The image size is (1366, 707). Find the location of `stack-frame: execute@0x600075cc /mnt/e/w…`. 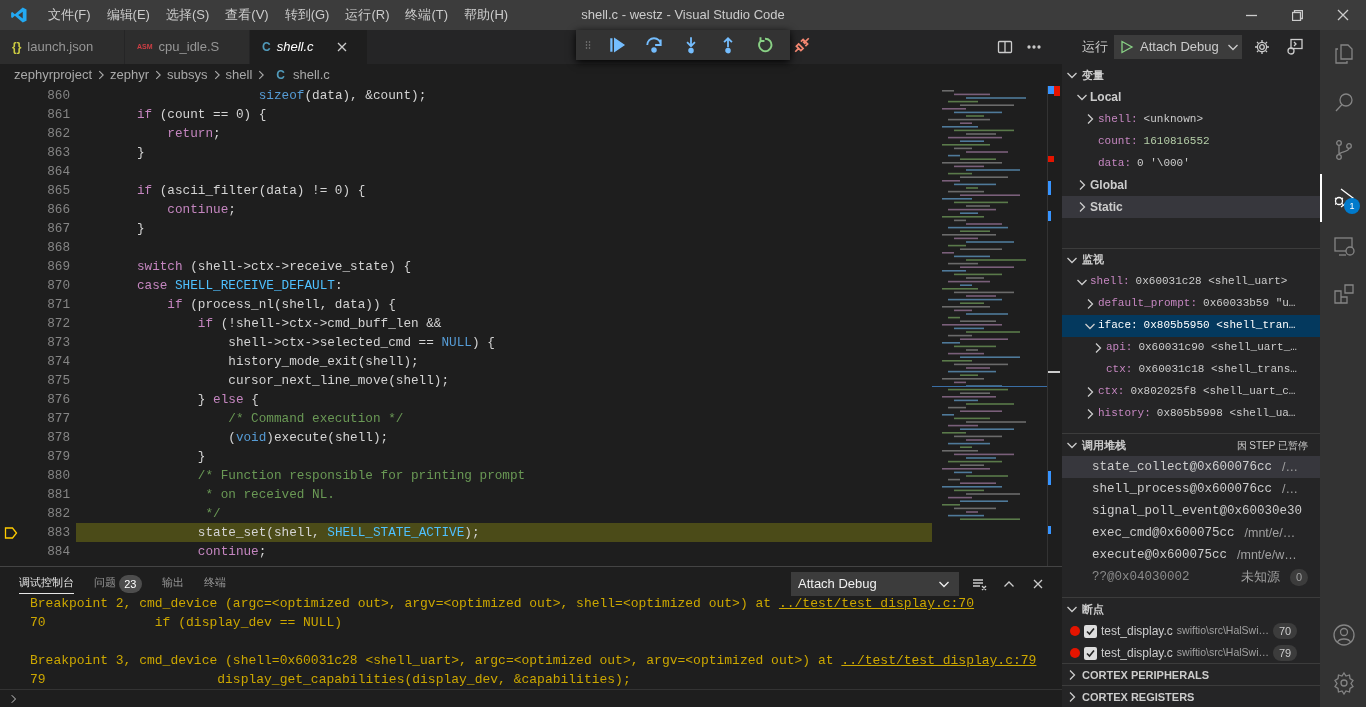

stack-frame: execute@0x600075cc /mnt/e/w… is located at coordinates (1191, 555).